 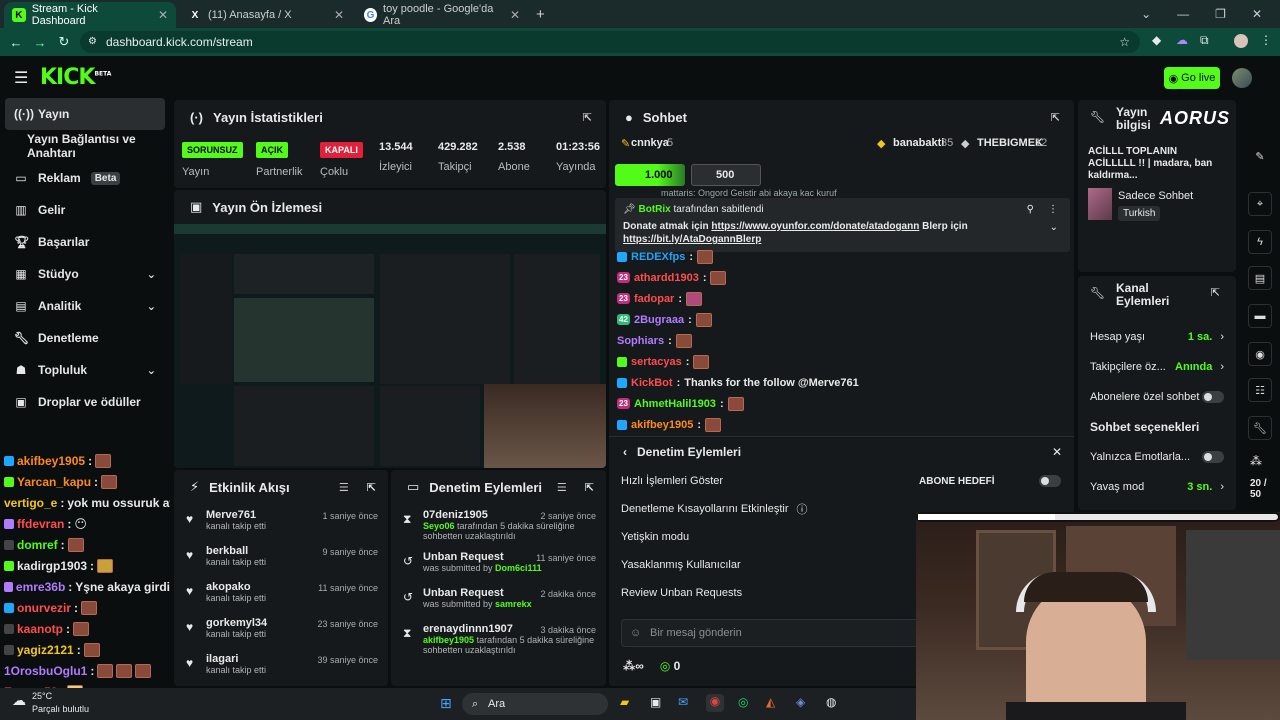 I want to click on more-icon: ⋮, so click(x=1053, y=209).